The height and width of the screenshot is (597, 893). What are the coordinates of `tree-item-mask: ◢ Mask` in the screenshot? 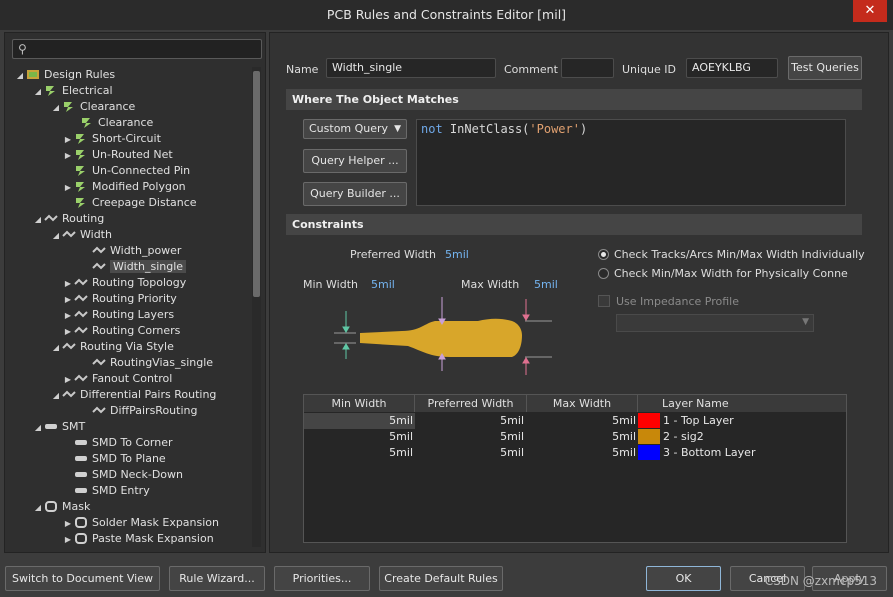 It's located at (61, 507).